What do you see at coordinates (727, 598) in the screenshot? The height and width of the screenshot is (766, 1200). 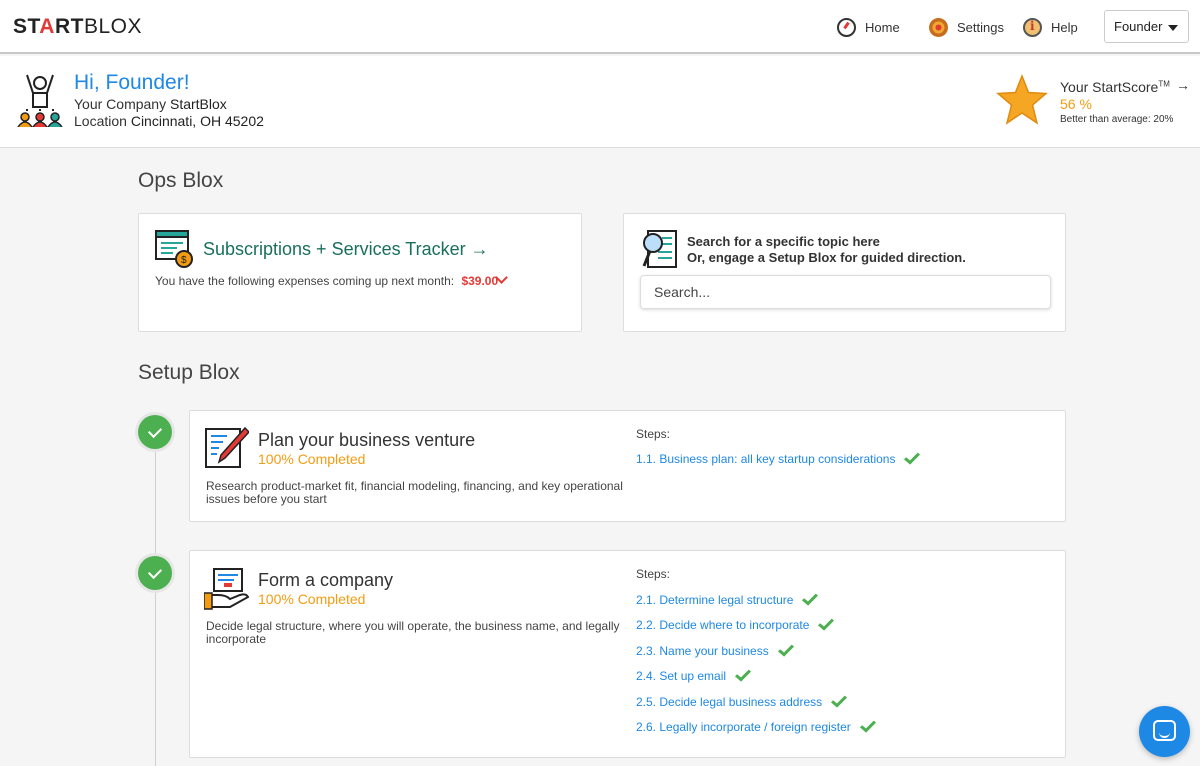 I see `step-link: 2.1. Determine legal structure` at bounding box center [727, 598].